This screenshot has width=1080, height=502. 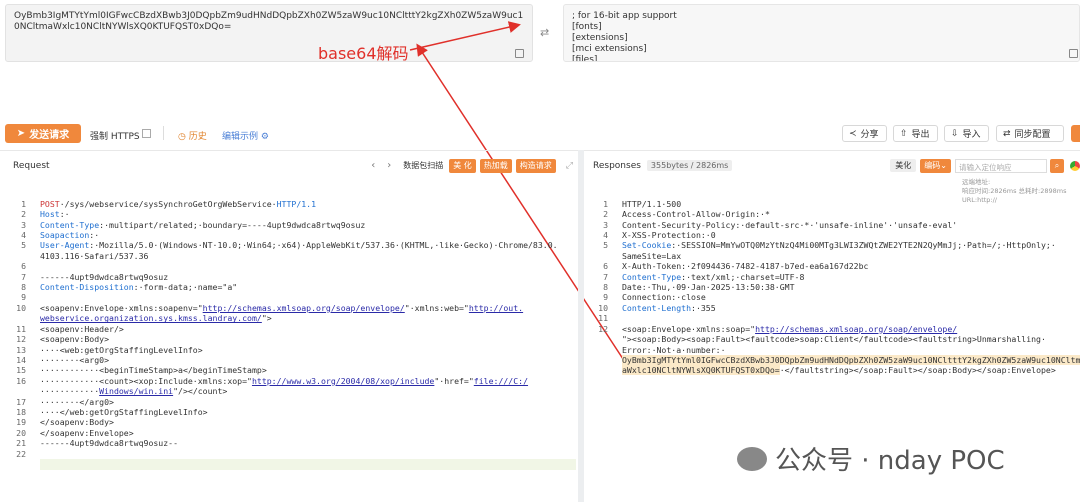 What do you see at coordinates (423, 165) in the screenshot?
I see `scan-label: 数据包扫描` at bounding box center [423, 165].